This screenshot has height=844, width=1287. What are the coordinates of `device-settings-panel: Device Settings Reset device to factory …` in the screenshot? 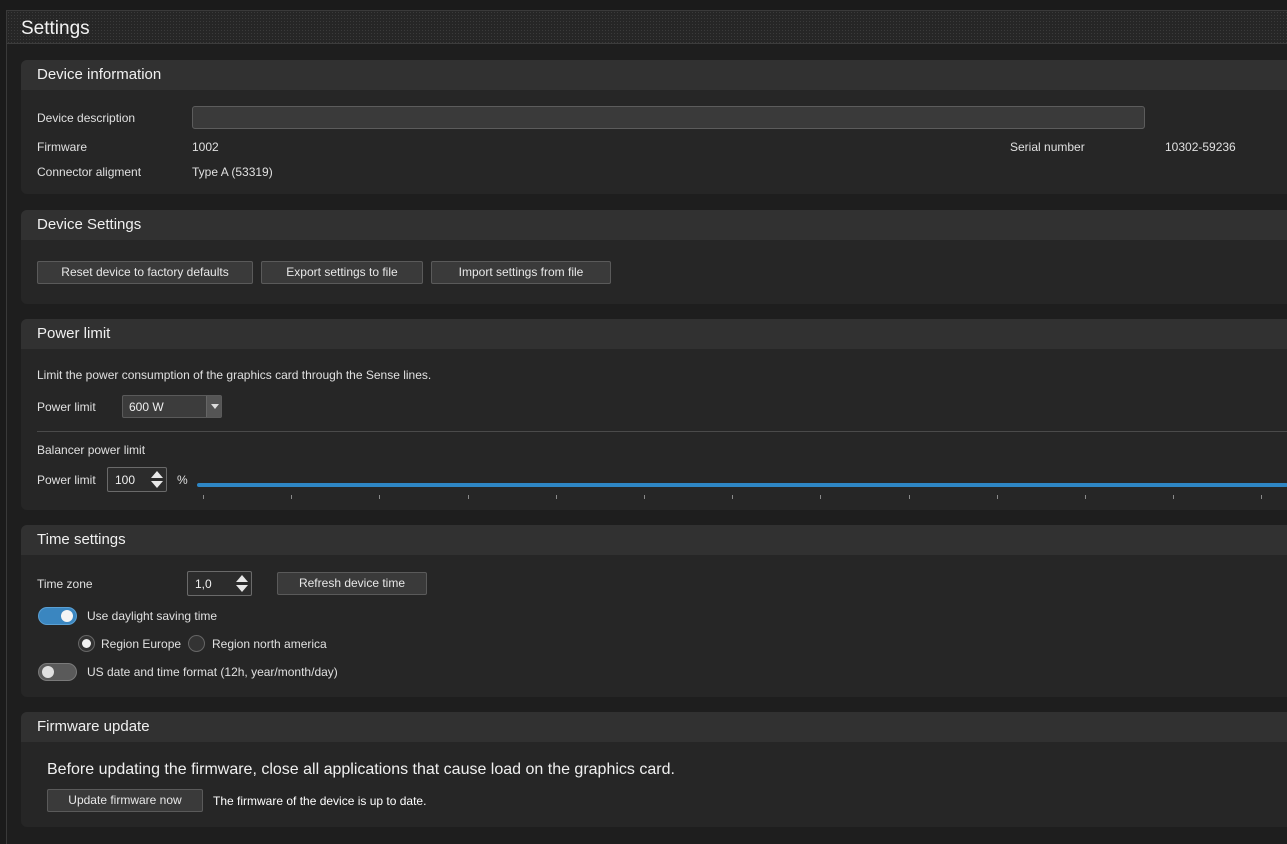 It's located at (654, 257).